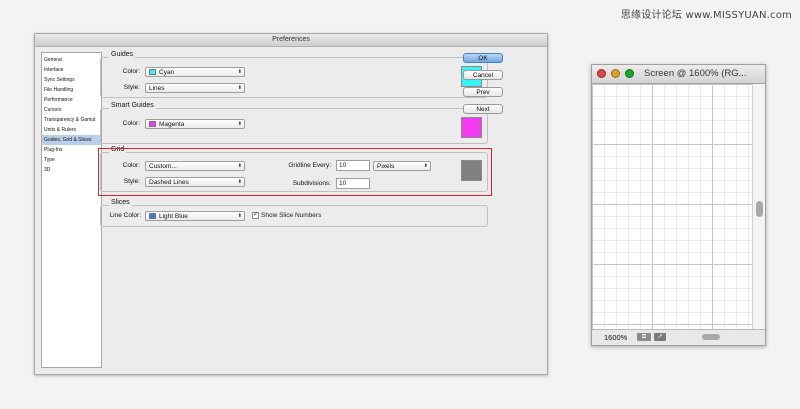 This screenshot has width=800, height=409. Describe the element at coordinates (660, 337) in the screenshot. I see `share-icon: ↗` at that location.